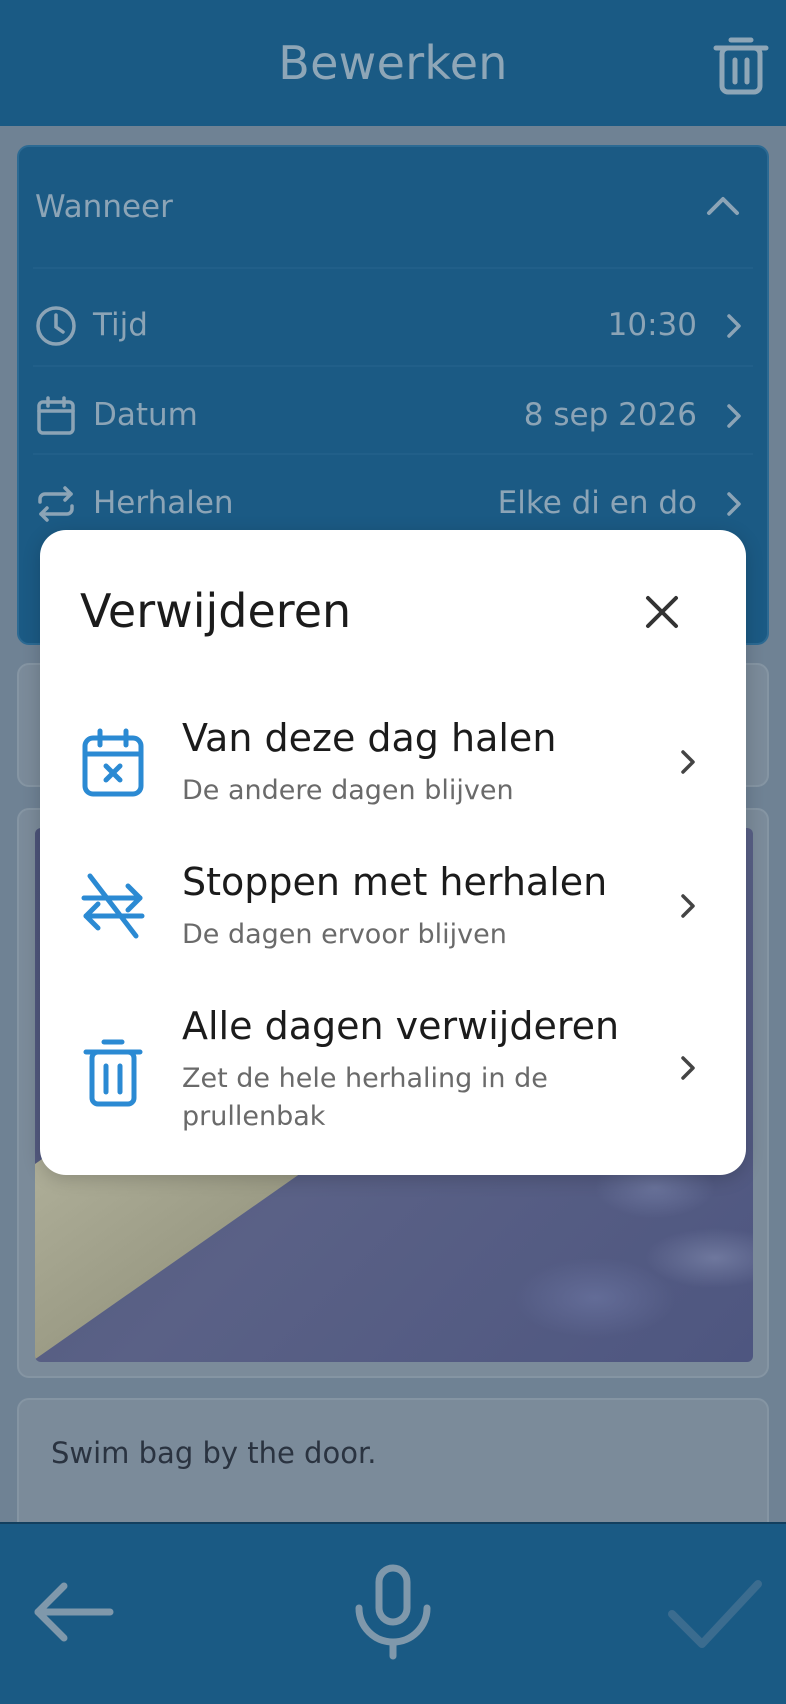 The width and height of the screenshot is (786, 1704). I want to click on row-repeat: Herhalen Elke di en do, so click(393, 503).